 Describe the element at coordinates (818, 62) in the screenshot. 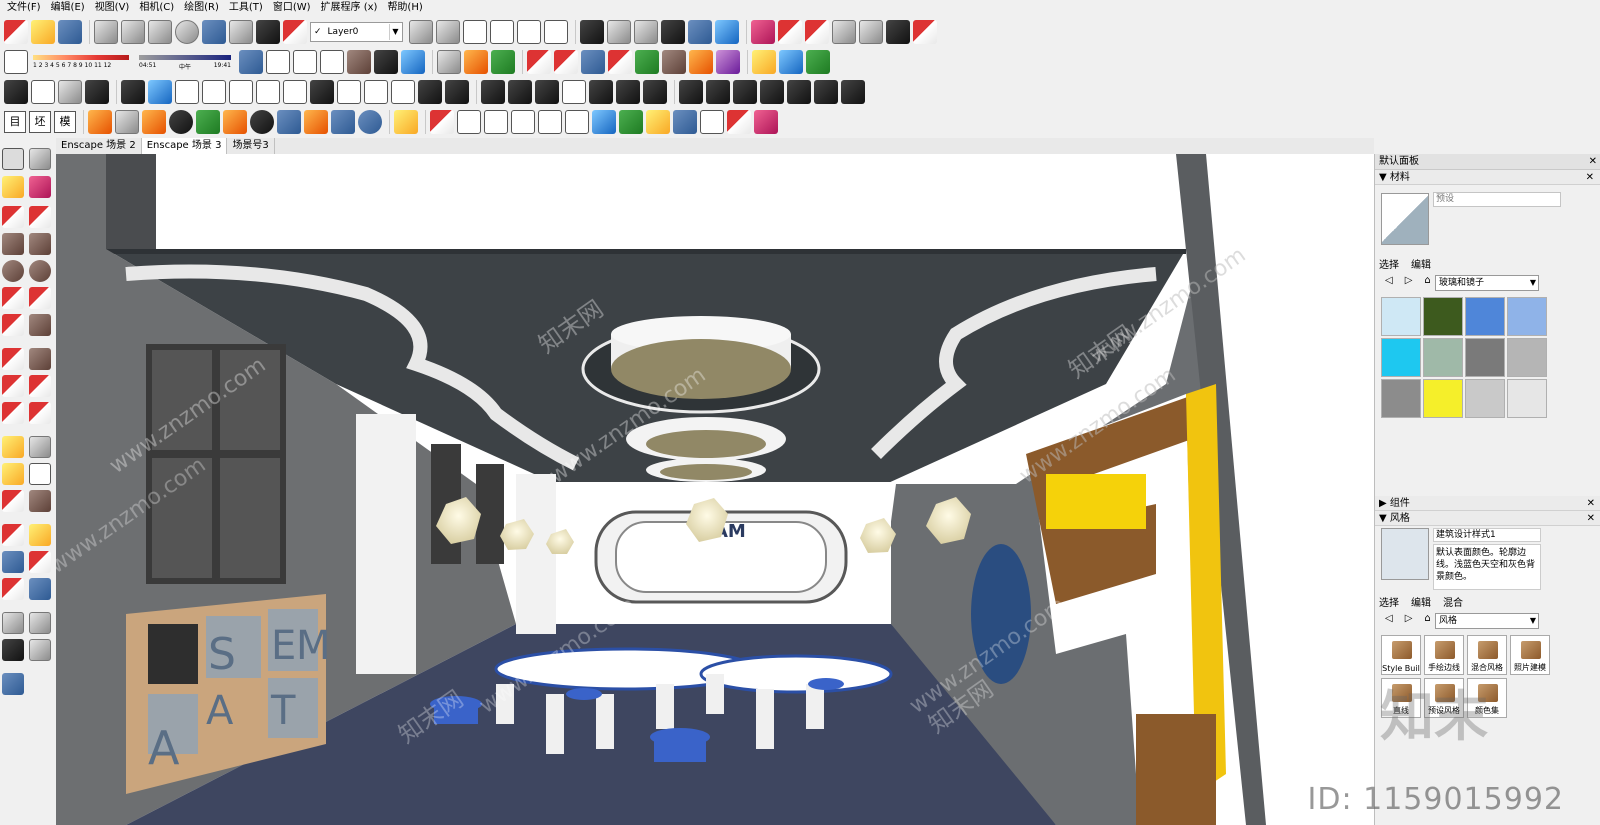

I see `cube-green-icon` at that location.